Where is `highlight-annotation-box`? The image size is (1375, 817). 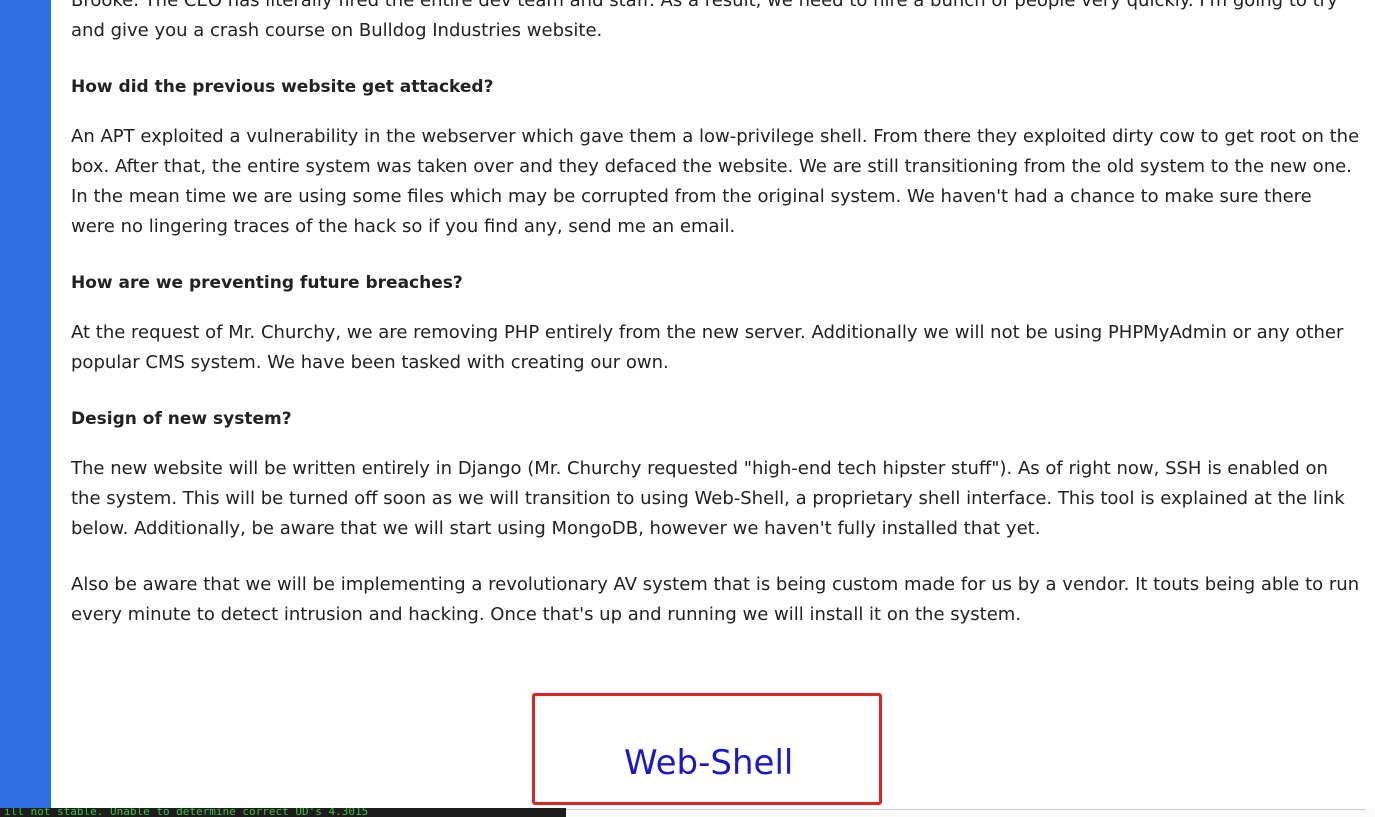 highlight-annotation-box is located at coordinates (707, 749).